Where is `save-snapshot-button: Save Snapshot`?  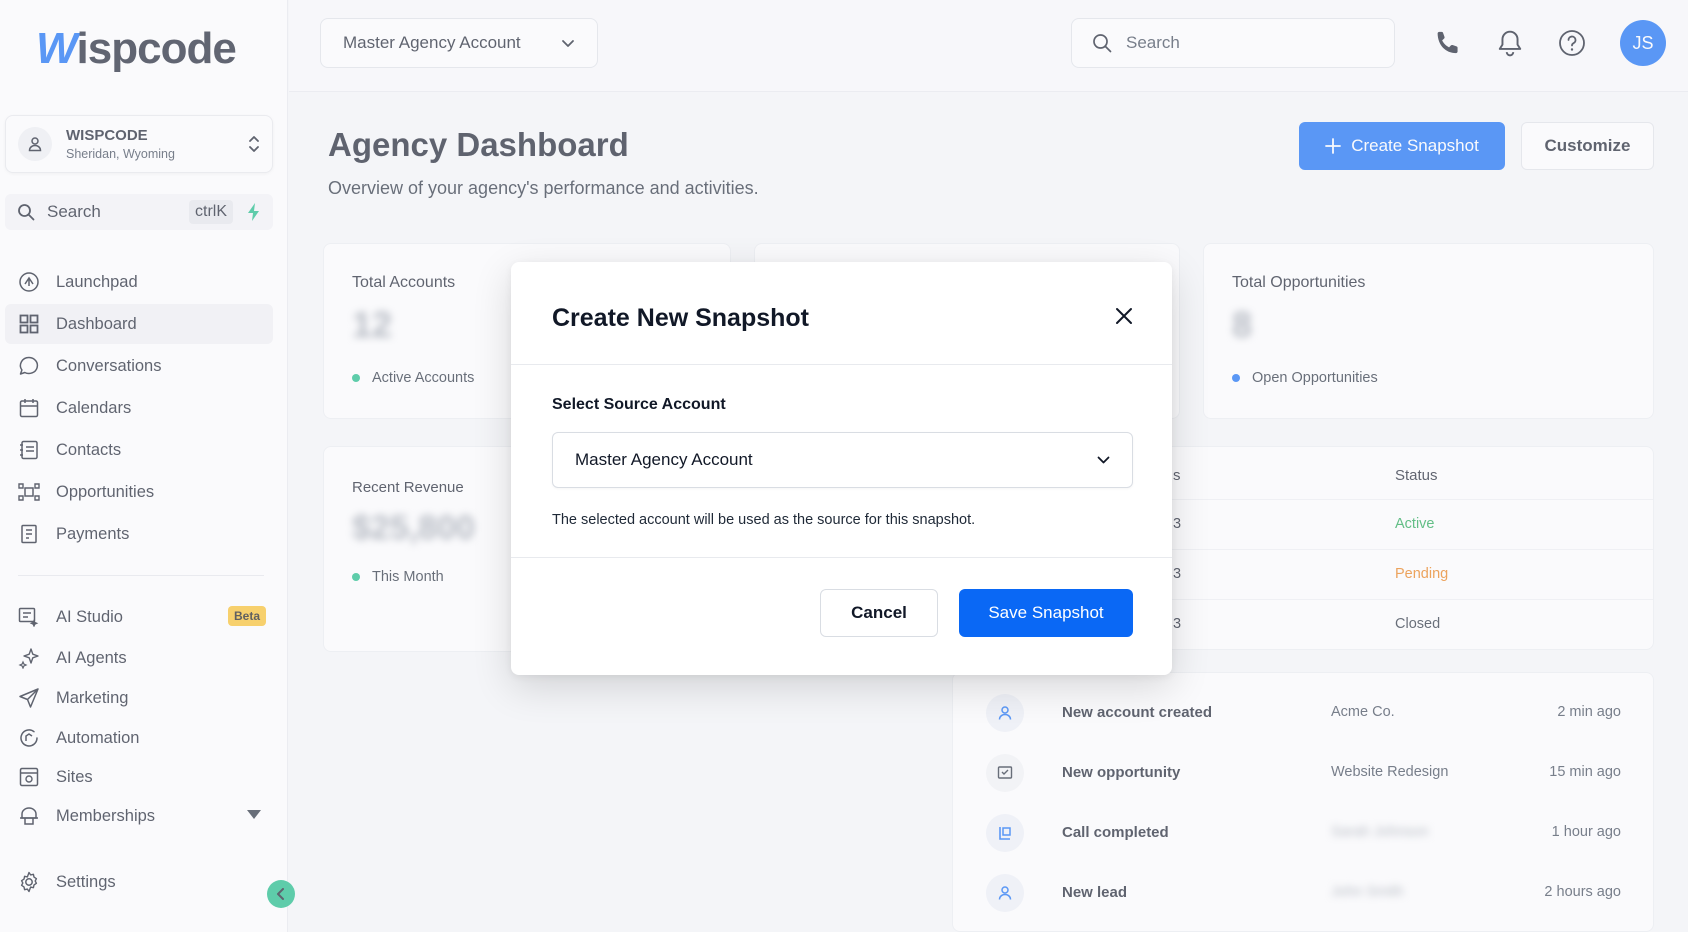 save-snapshot-button: Save Snapshot is located at coordinates (1046, 613).